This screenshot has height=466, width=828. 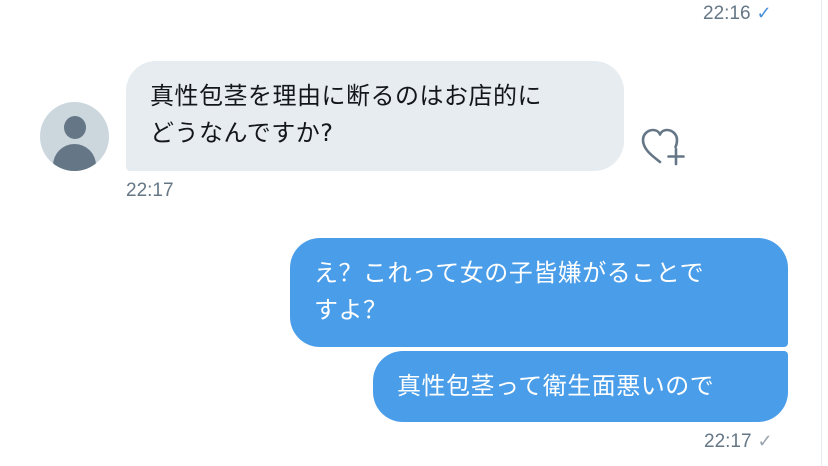 I want to click on message-line: え？これって女の子皆嫌がることで, so click(x=509, y=273).